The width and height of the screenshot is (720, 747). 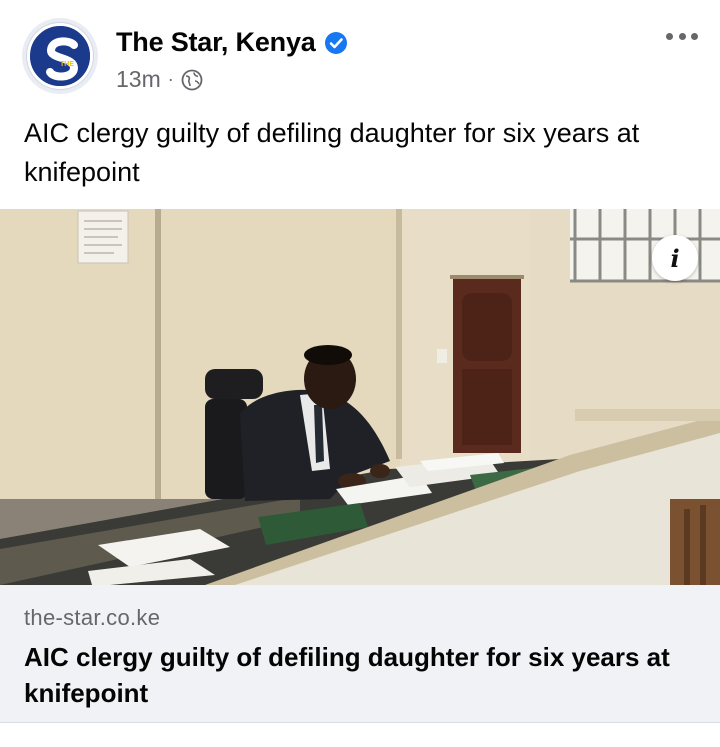 I want to click on more-options-icon, so click(x=682, y=36).